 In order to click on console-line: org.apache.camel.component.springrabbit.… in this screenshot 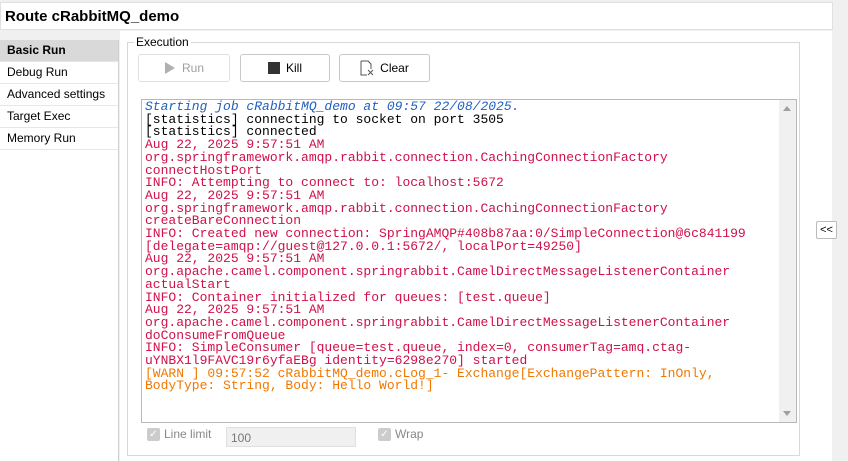, I will do `click(438, 272)`.